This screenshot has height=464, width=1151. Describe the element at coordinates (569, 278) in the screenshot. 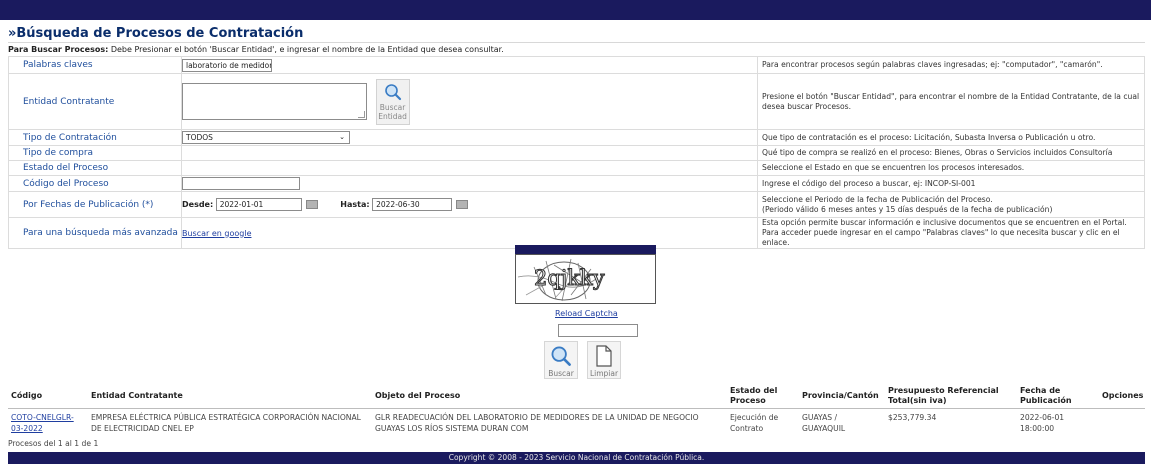

I see `captcha-text: 2qjkky` at that location.